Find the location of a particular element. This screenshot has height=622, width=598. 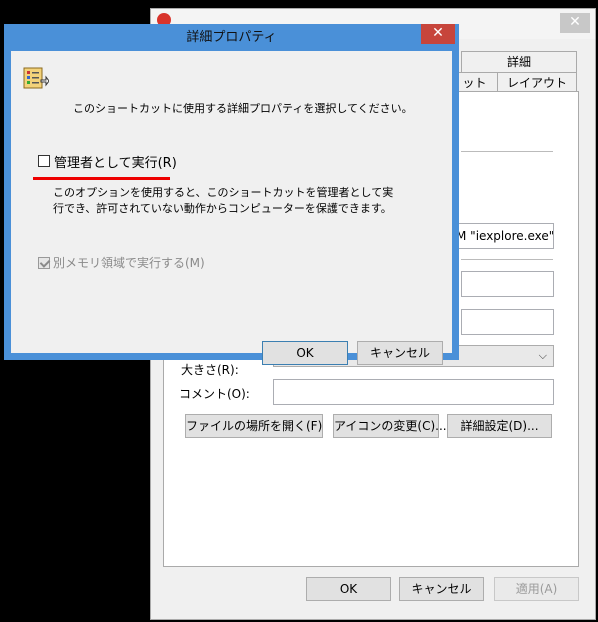

chevron-down-icon: ⌵ is located at coordinates (542, 355).